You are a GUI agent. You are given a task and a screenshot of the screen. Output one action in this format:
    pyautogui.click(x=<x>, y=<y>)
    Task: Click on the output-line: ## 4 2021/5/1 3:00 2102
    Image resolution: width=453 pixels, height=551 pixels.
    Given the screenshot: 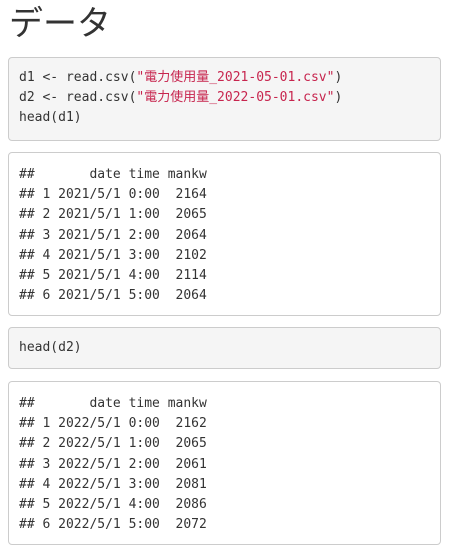 What is the action you would take?
    pyautogui.click(x=113, y=255)
    